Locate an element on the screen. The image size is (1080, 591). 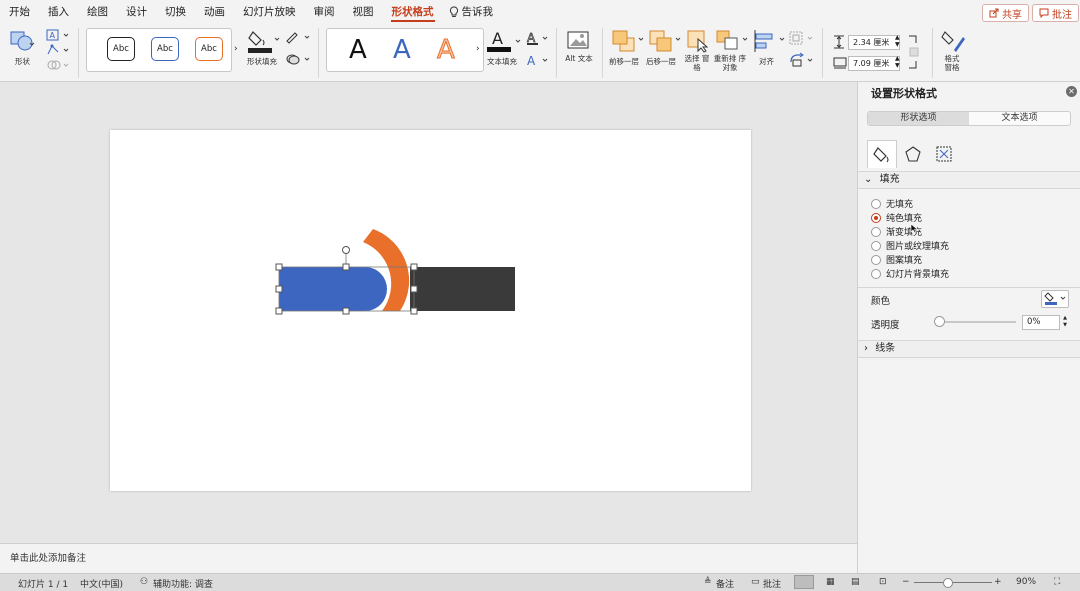
wordart-style-blue: A is located at coordinates (402, 50).